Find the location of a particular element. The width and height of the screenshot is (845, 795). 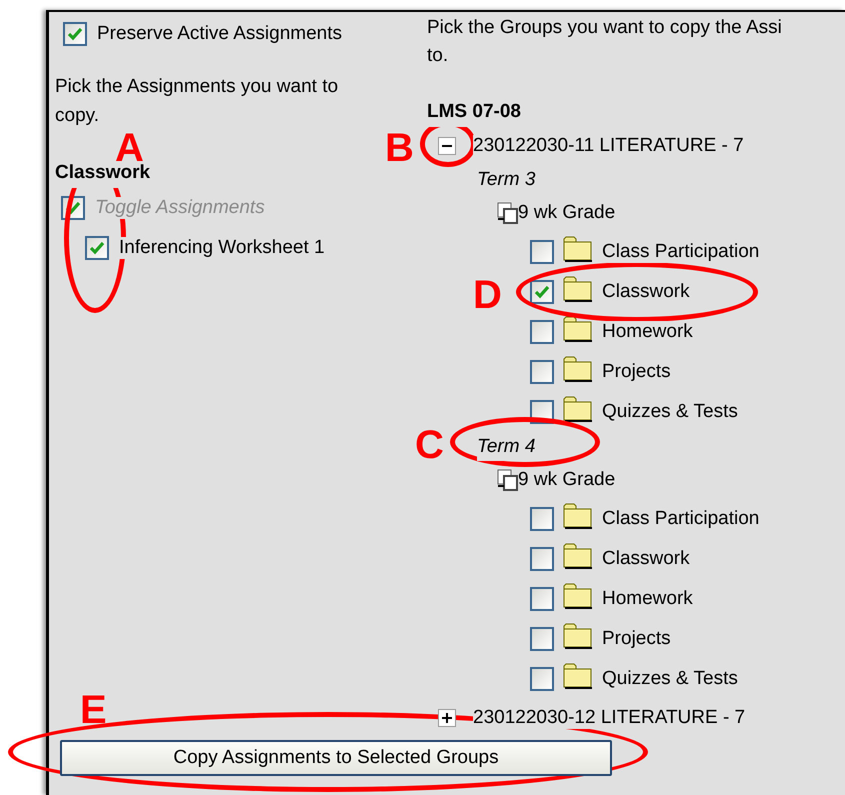

group-name: 230122030-12 LITERATURE - 7 is located at coordinates (609, 718).